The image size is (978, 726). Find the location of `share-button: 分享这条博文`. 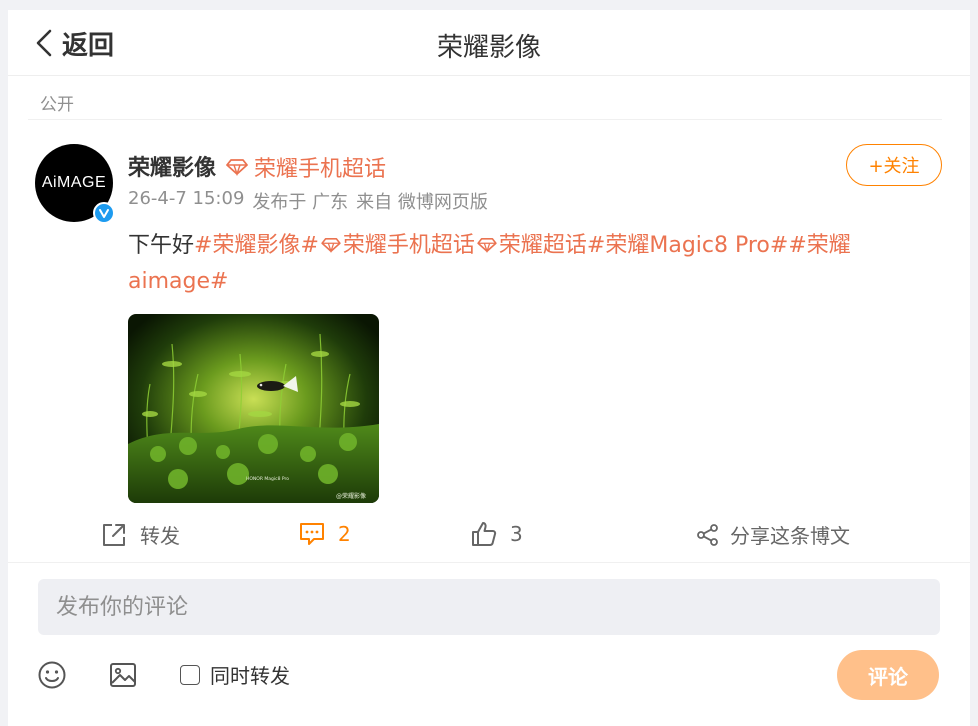

share-button: 分享这条博文 is located at coordinates (773, 534).